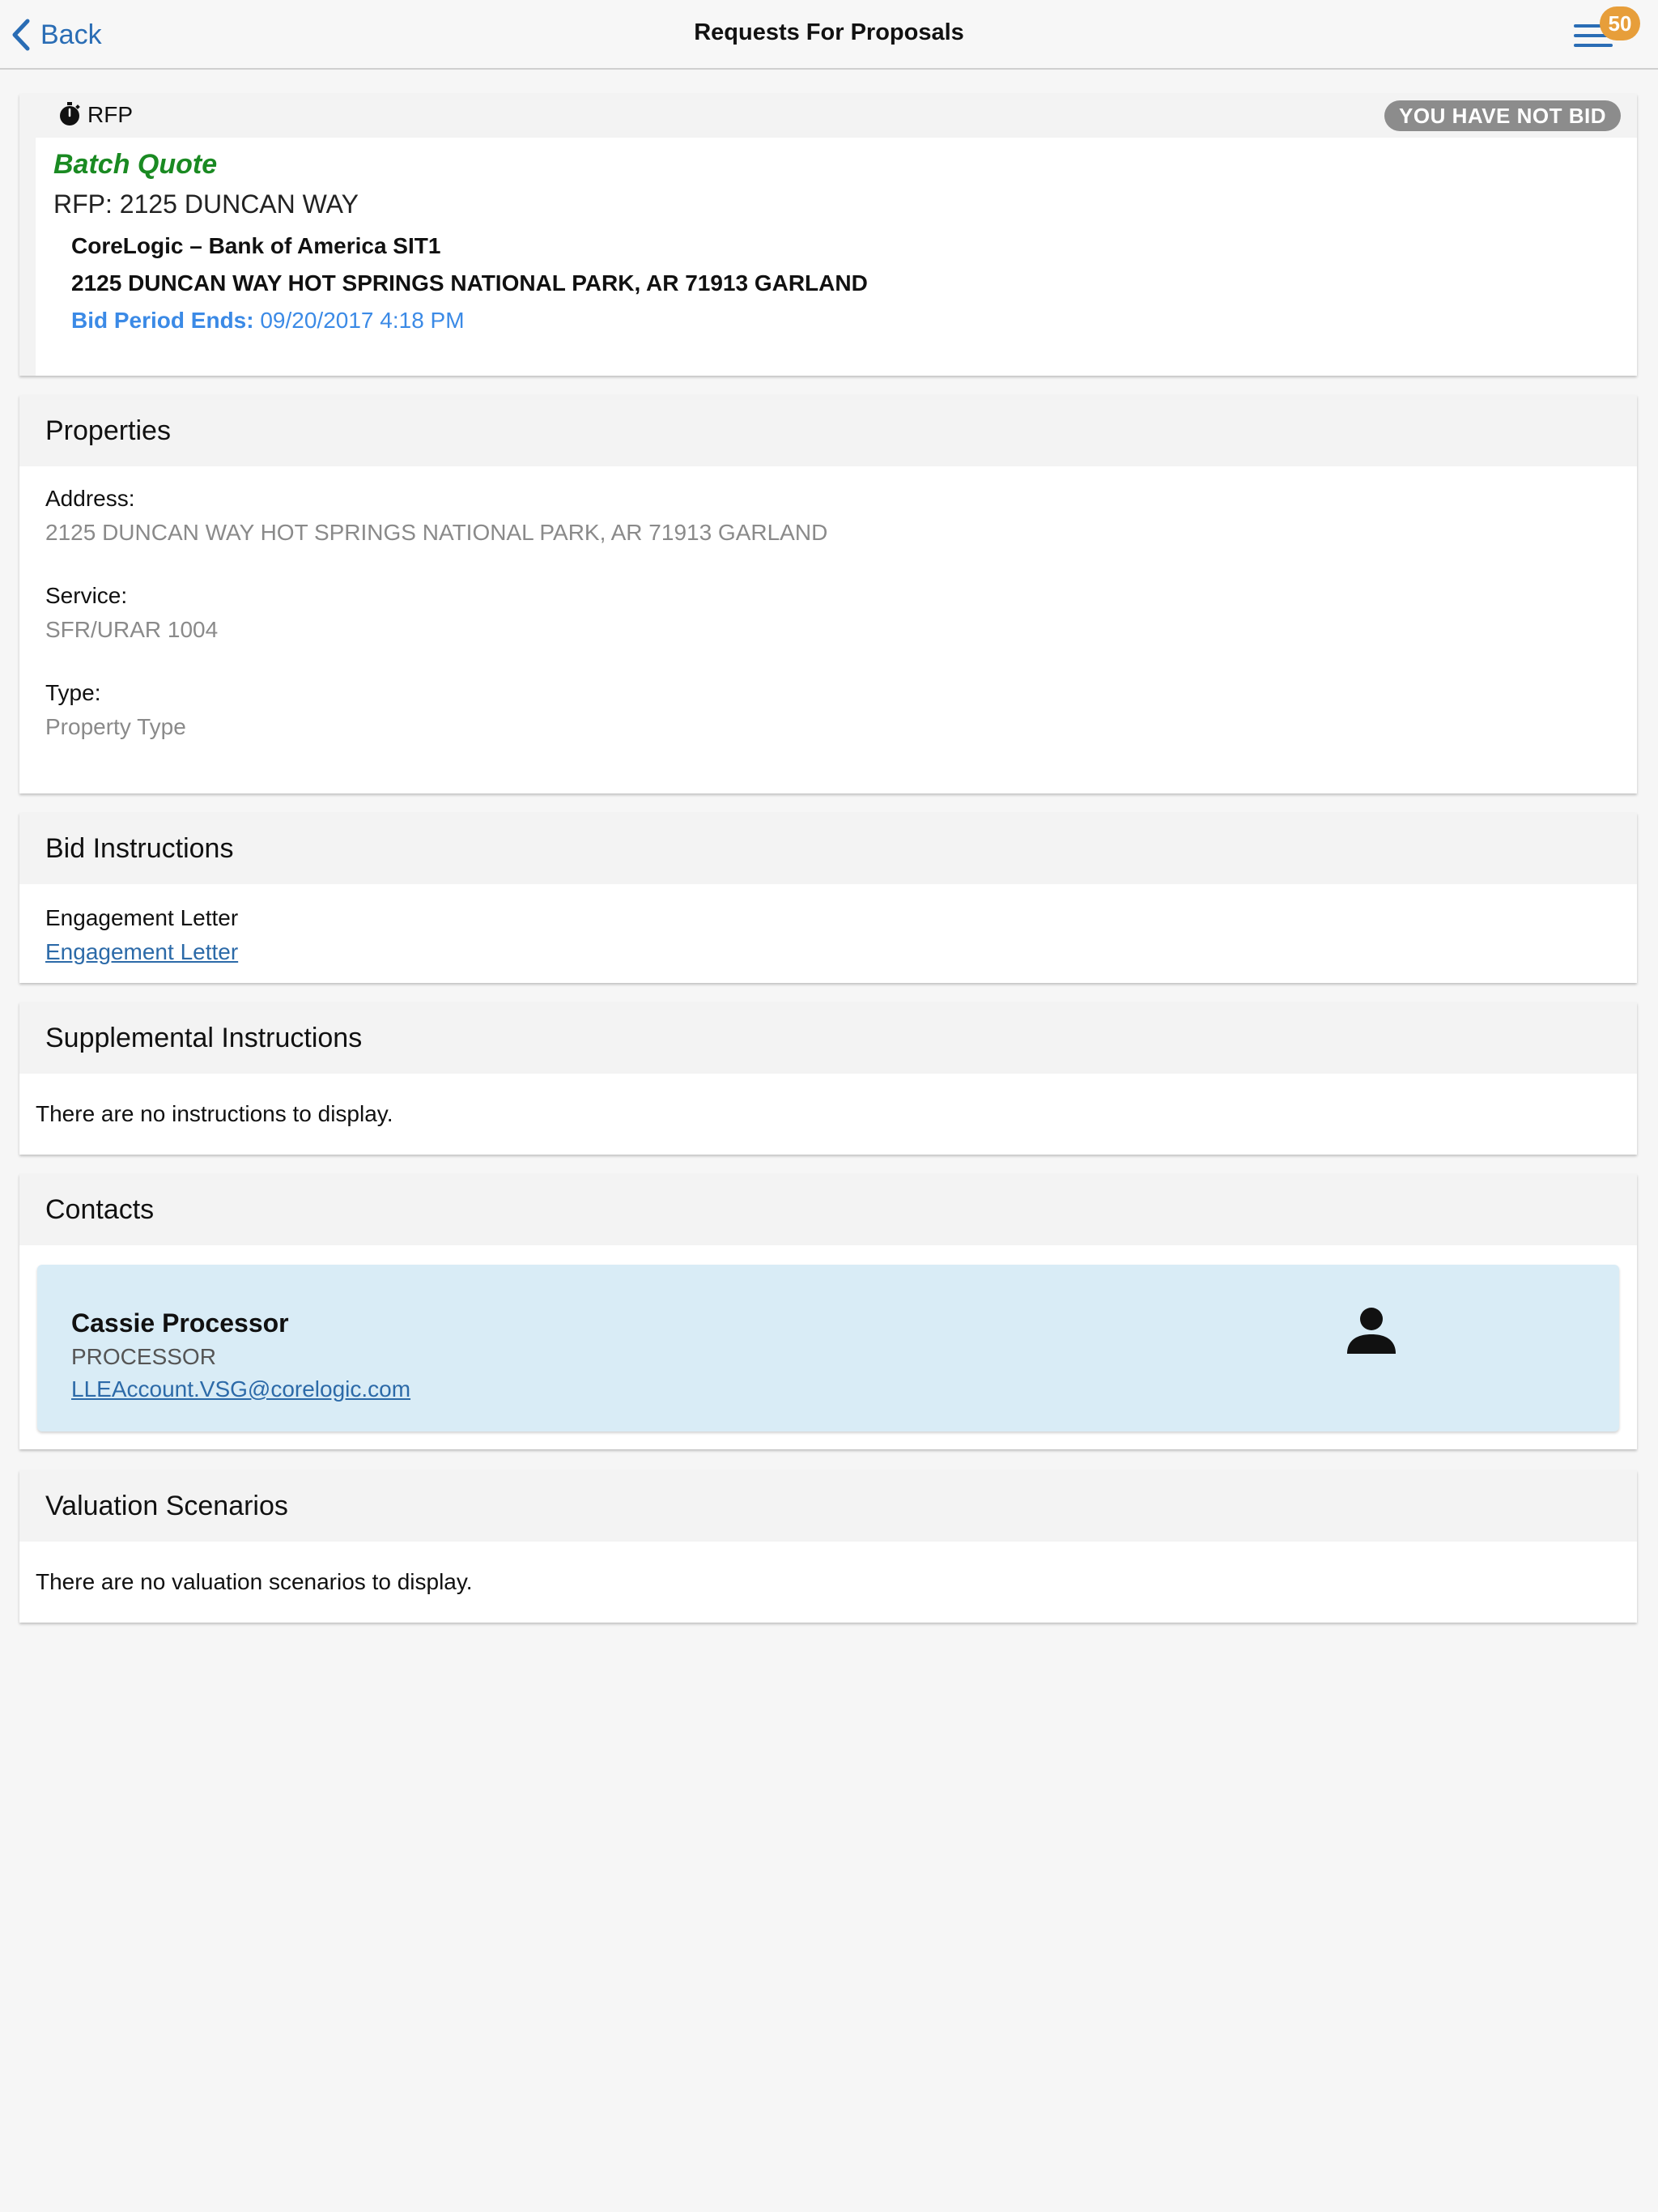  Describe the element at coordinates (828, 1506) in the screenshot. I see `valuation-scenarios-header: Valuation Scenarios` at that location.